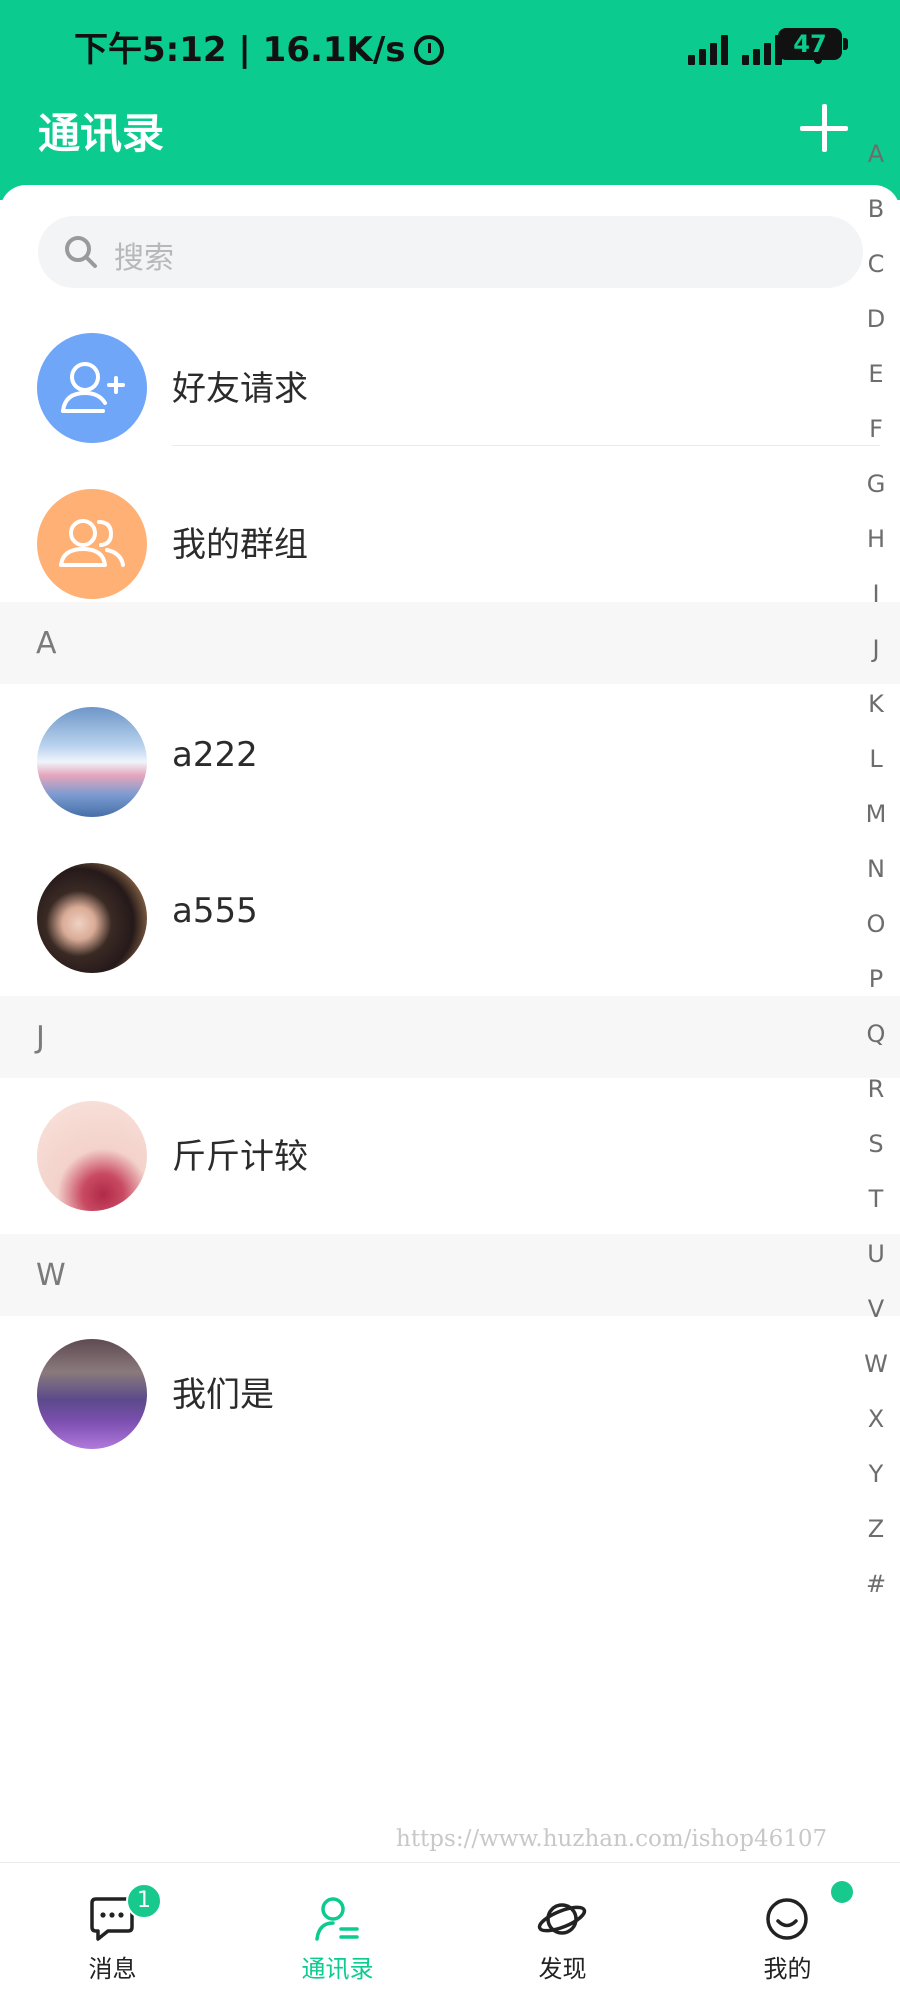 The width and height of the screenshot is (900, 2001). What do you see at coordinates (240, 389) in the screenshot?
I see `friend-requests-label: 好友请求` at bounding box center [240, 389].